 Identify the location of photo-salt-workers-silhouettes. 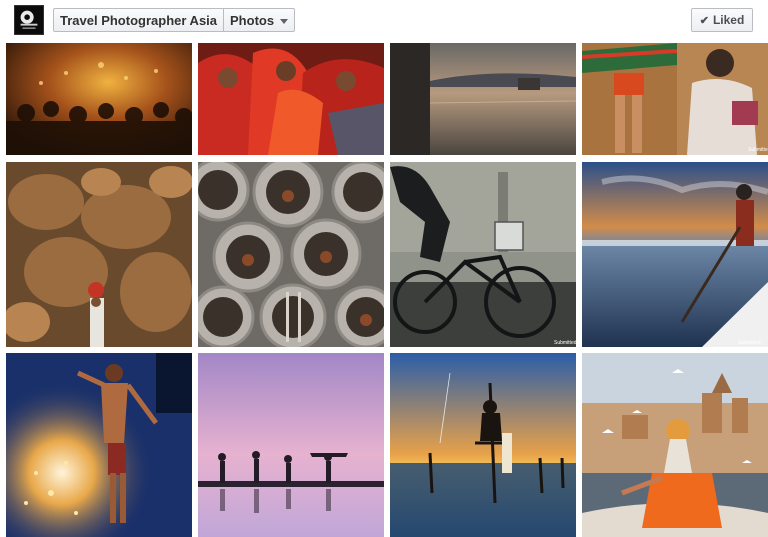
(291, 445).